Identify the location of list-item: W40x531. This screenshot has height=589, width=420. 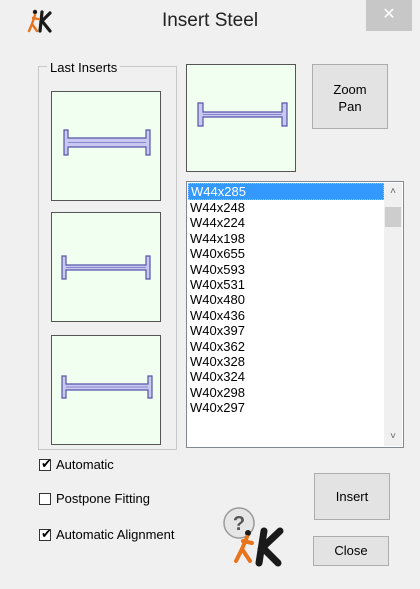
(286, 284).